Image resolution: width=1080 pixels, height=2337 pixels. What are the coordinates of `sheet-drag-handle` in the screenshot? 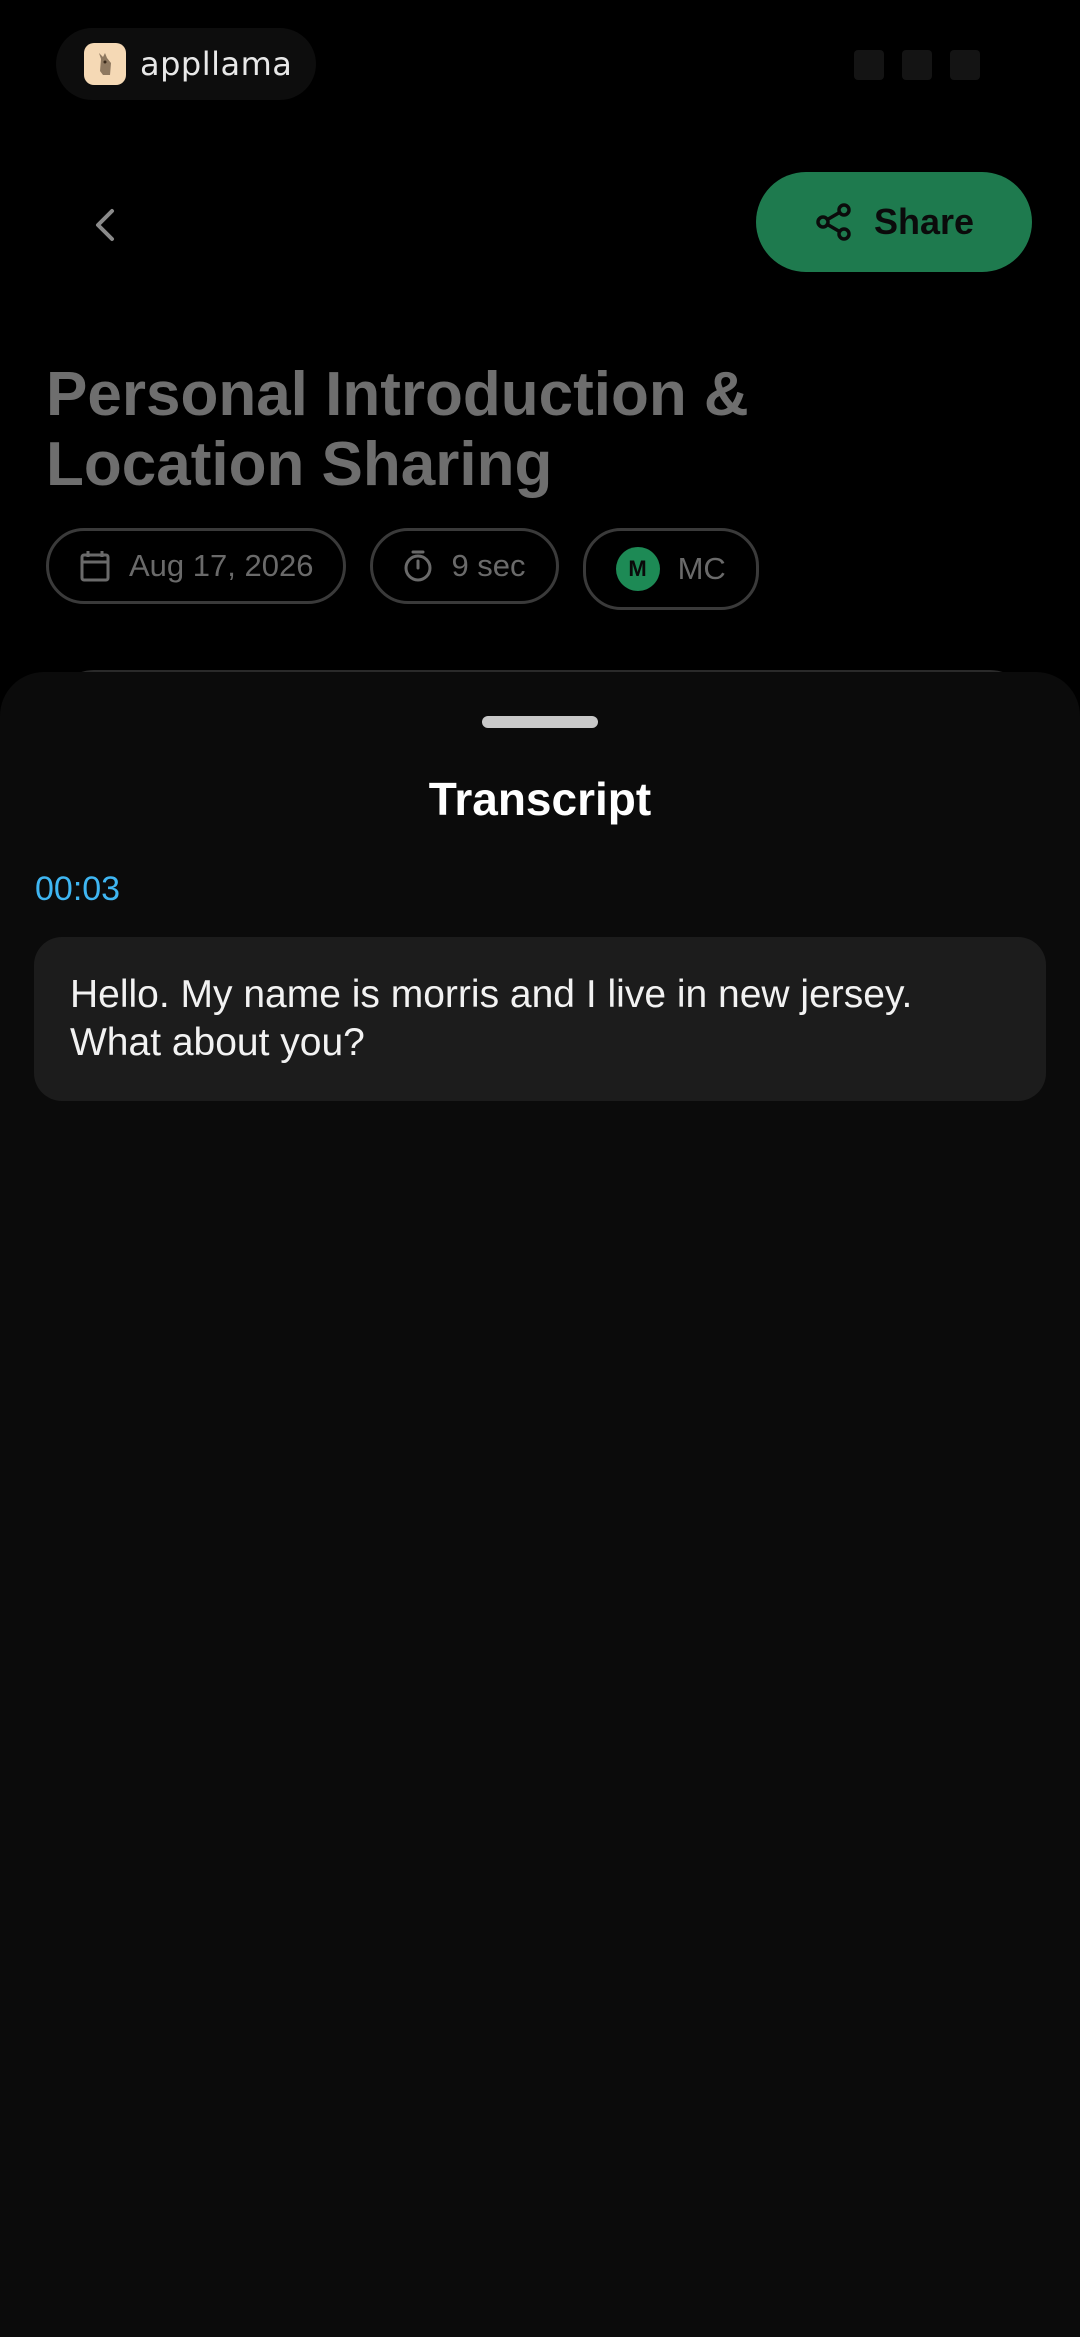 It's located at (540, 722).